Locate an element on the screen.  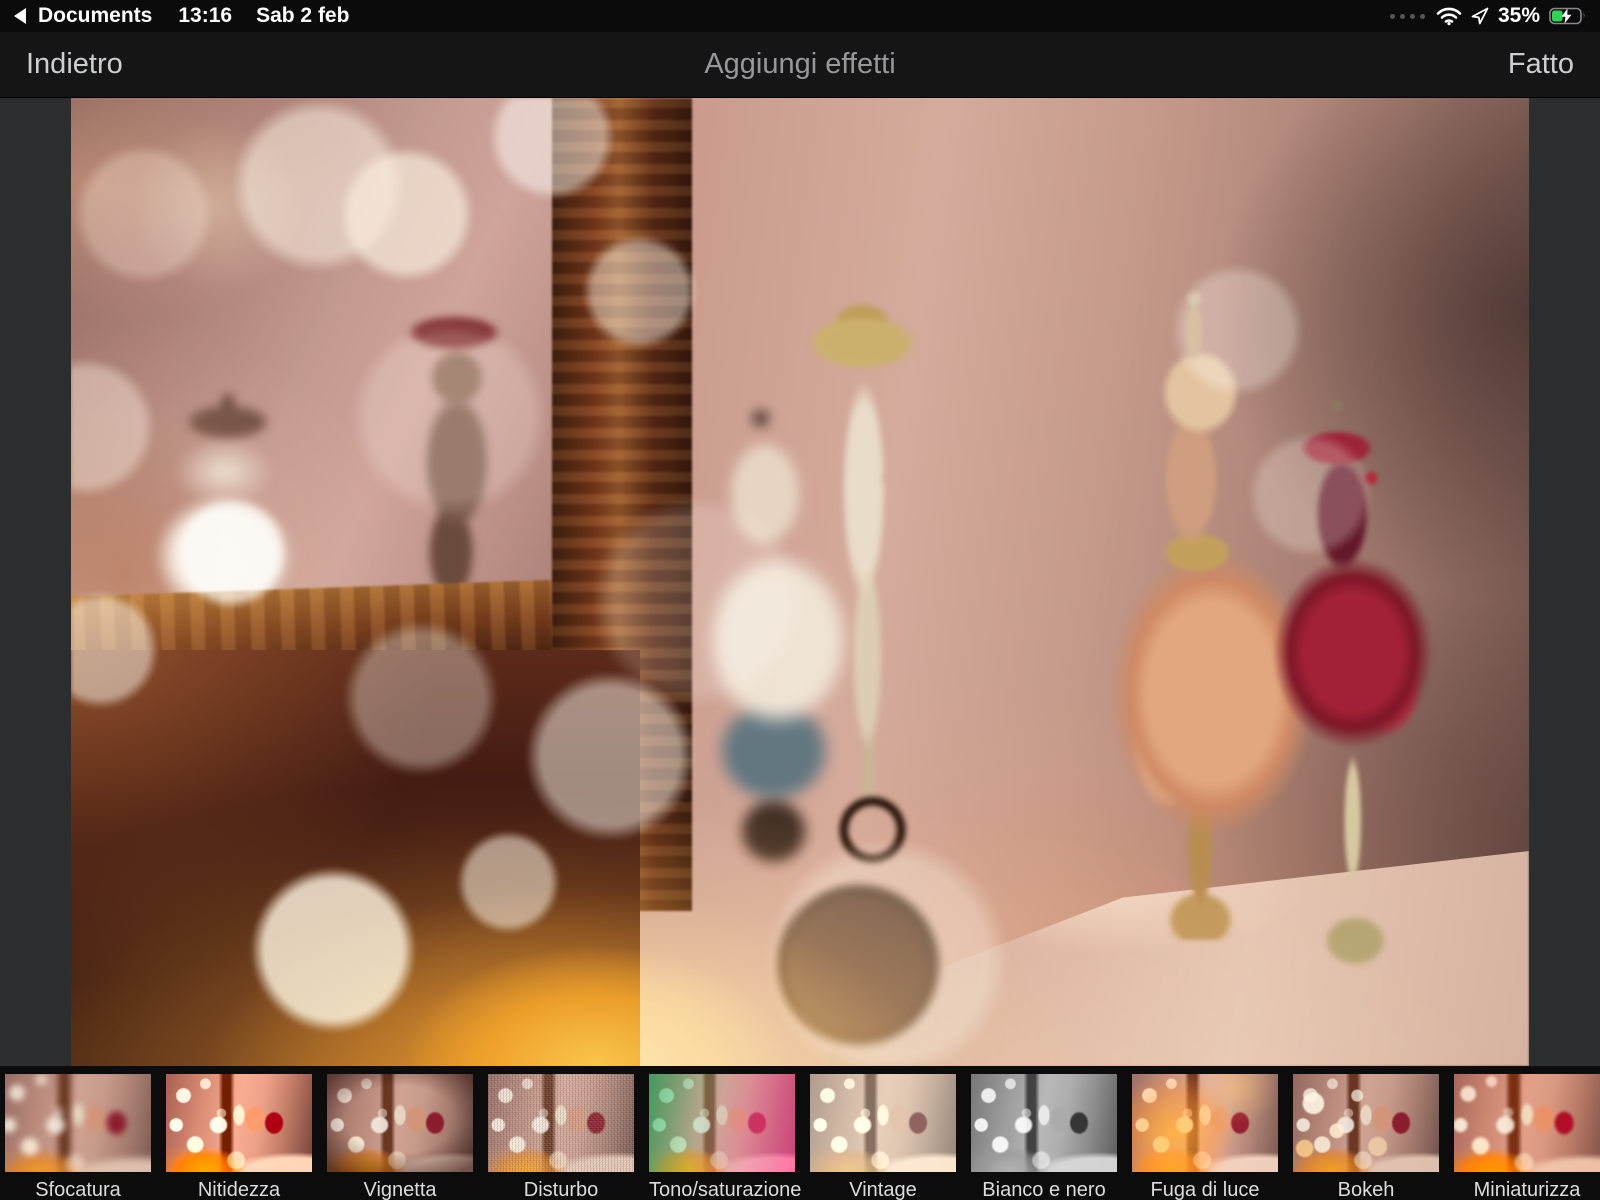
battery-charging-icon is located at coordinates (1567, 16).